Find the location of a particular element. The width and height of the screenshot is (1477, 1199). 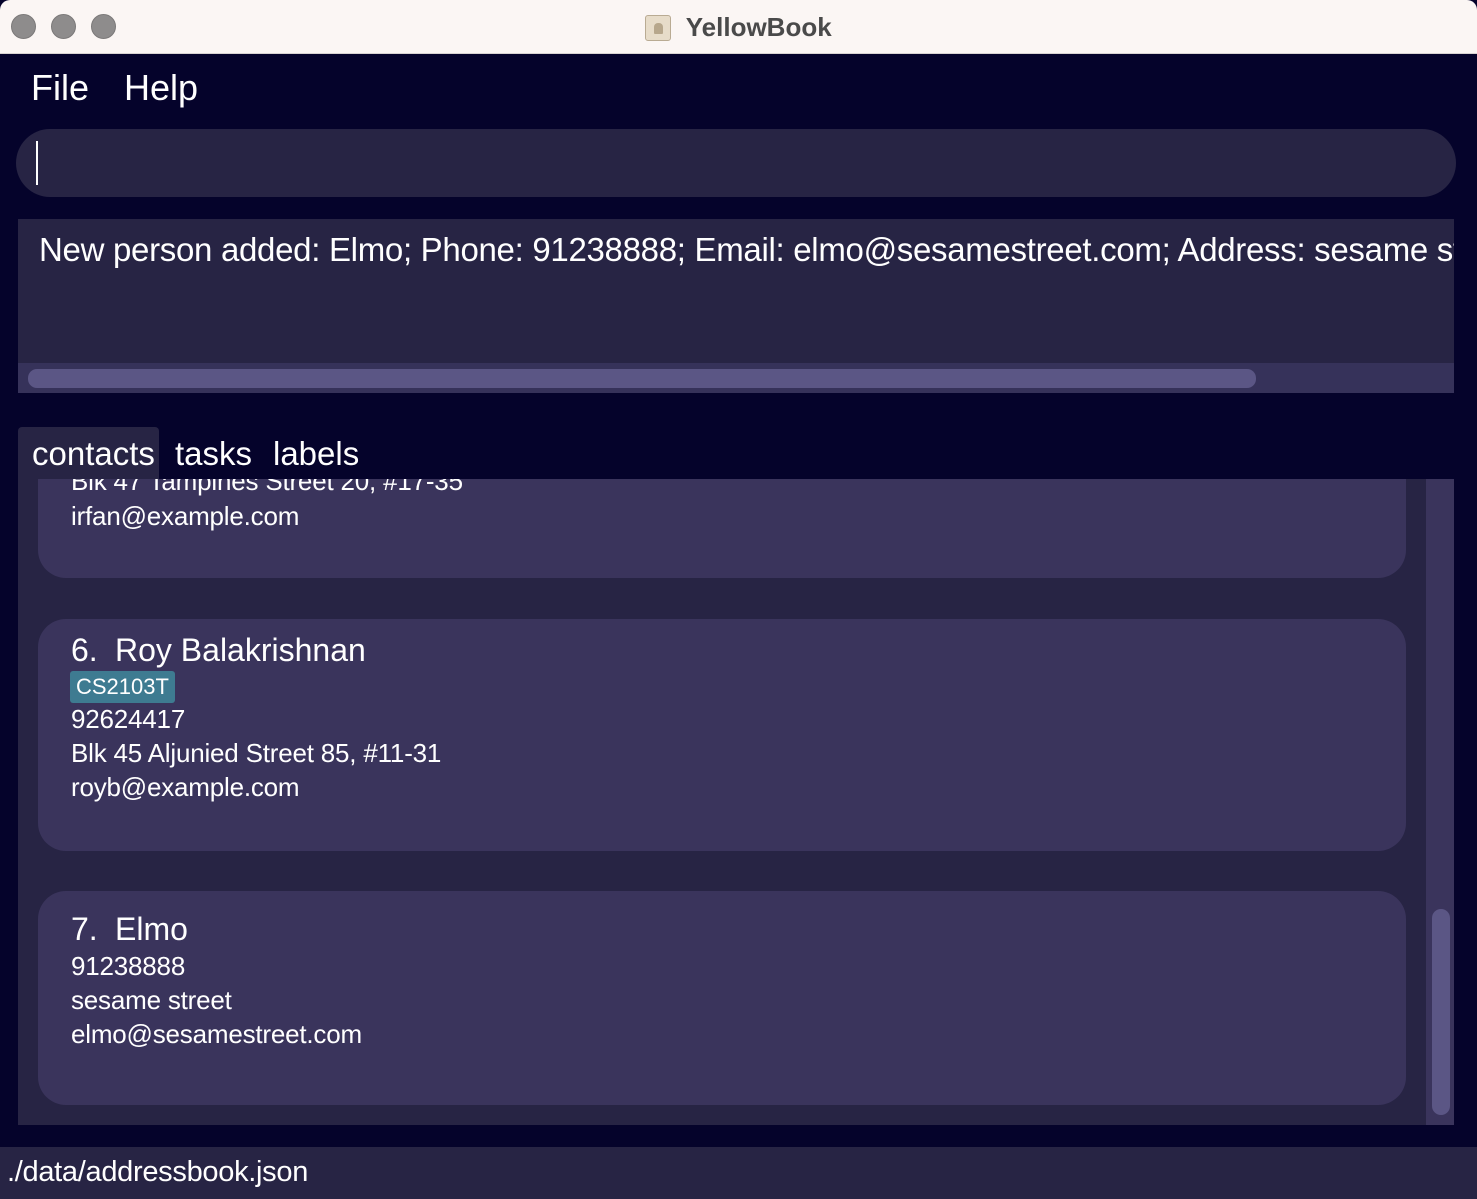

result-horizontal-scrollbar is located at coordinates (736, 378).